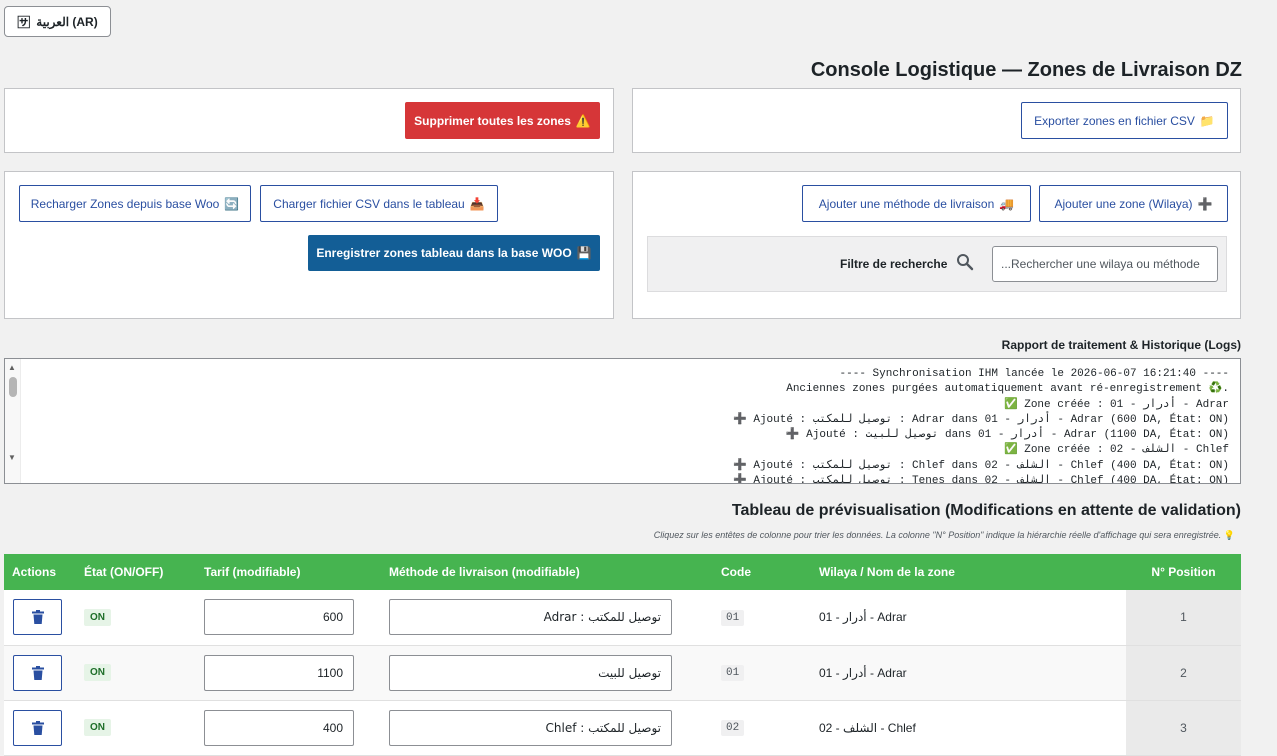 The height and width of the screenshot is (756, 1277). What do you see at coordinates (232, 203) in the screenshot?
I see `refresh-icon: 🔄` at bounding box center [232, 203].